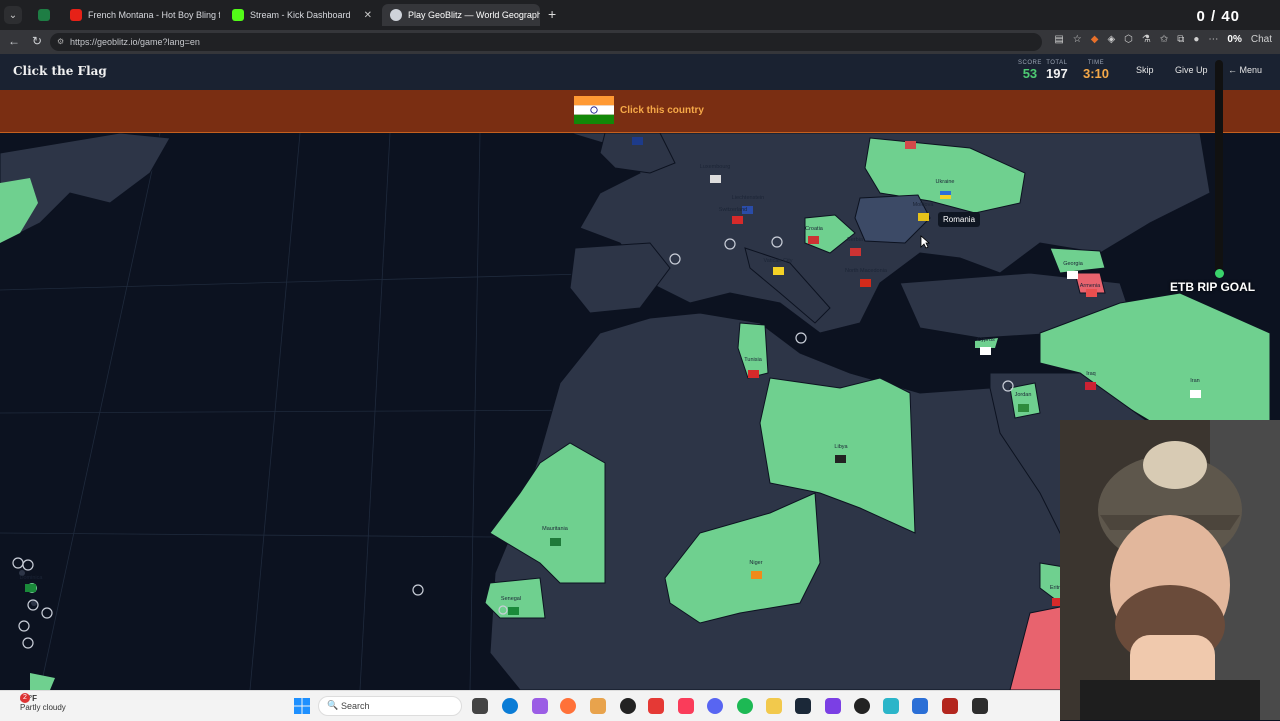 This screenshot has height=721, width=1280. What do you see at coordinates (154, 15) in the screenshot?
I see `tab-label: French Montana - Hot Boy Bling ft` at bounding box center [154, 15].